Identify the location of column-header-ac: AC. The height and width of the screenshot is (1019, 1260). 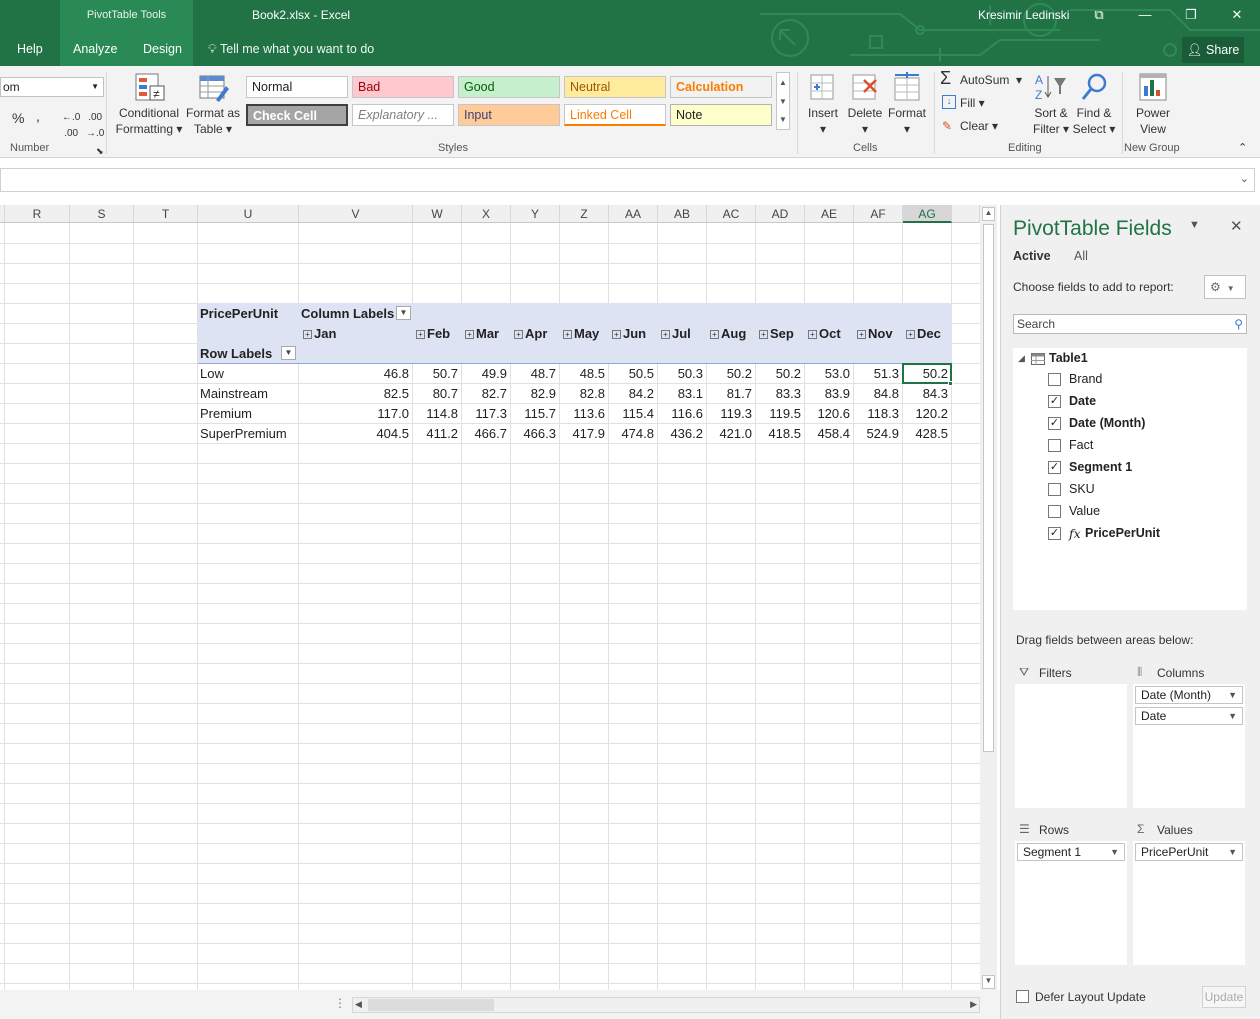
(731, 214).